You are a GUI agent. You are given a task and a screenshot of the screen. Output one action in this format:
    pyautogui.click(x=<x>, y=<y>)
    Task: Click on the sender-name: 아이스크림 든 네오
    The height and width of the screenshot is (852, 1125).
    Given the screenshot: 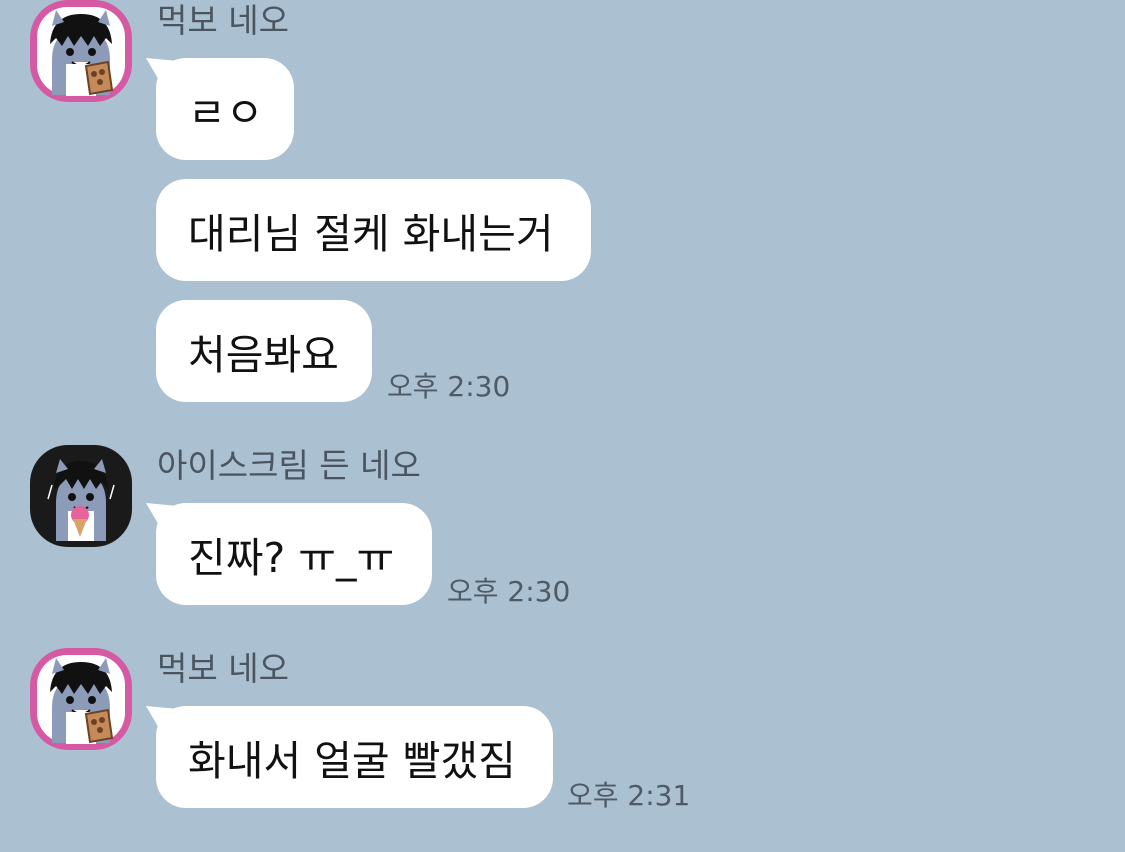 What is the action you would take?
    pyautogui.click(x=289, y=465)
    